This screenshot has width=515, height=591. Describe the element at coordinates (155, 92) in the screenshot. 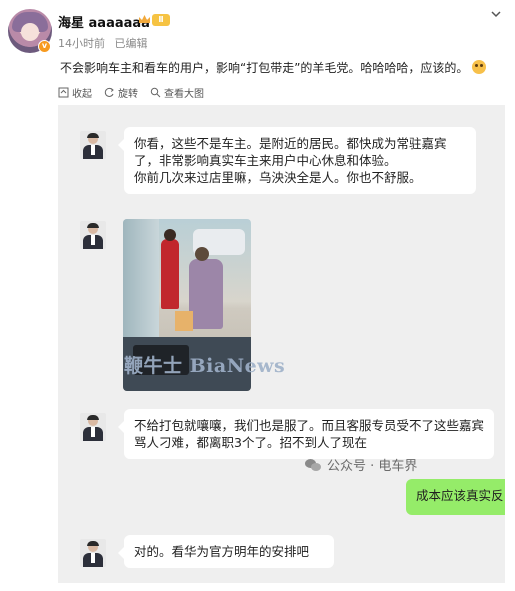

I see `zoom-icon` at that location.